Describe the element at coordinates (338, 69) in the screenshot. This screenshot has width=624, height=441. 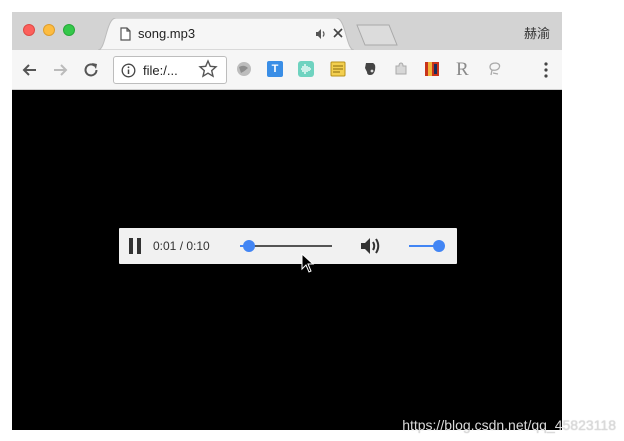
I see `notes-icon` at that location.